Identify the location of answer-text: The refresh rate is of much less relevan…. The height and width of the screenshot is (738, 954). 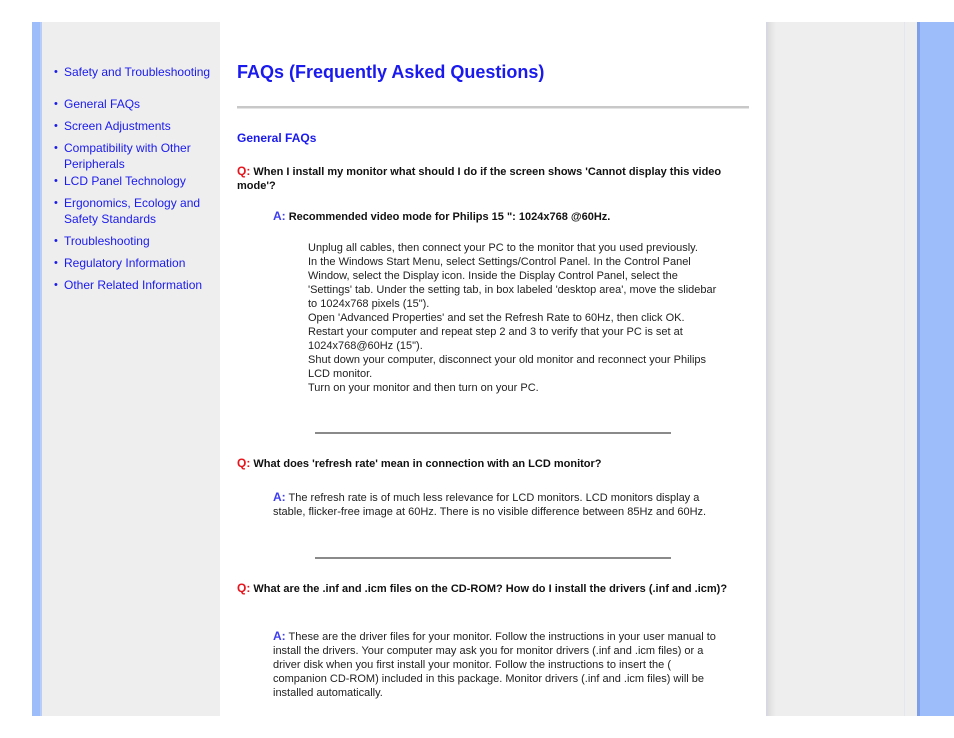
(490, 505).